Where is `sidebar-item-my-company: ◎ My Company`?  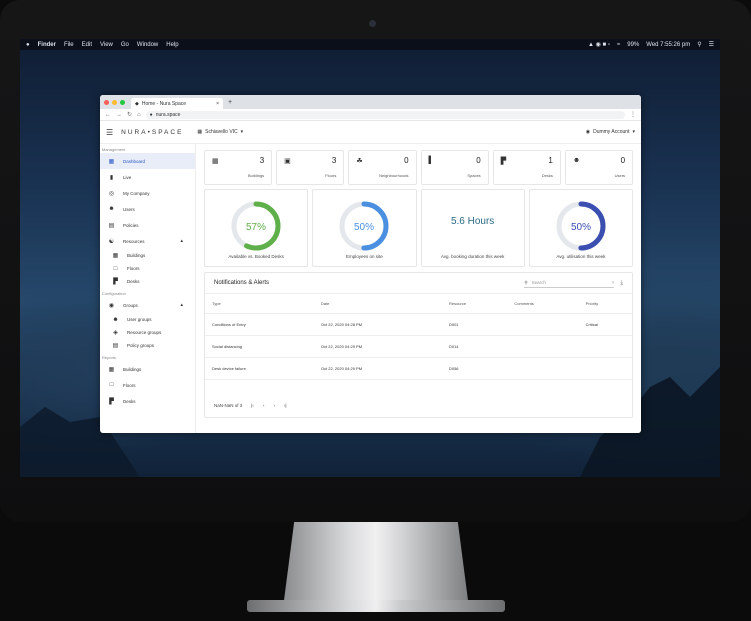 sidebar-item-my-company: ◎ My Company is located at coordinates (147, 193).